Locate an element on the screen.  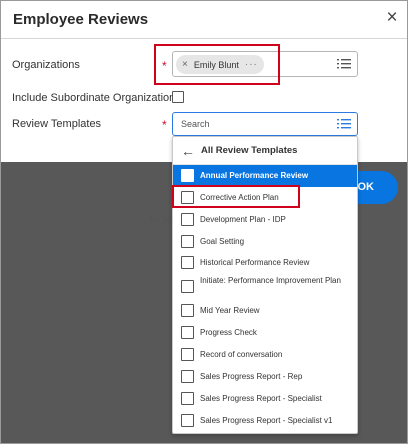
back-arrow-icon: ← is located at coordinates (188, 151).